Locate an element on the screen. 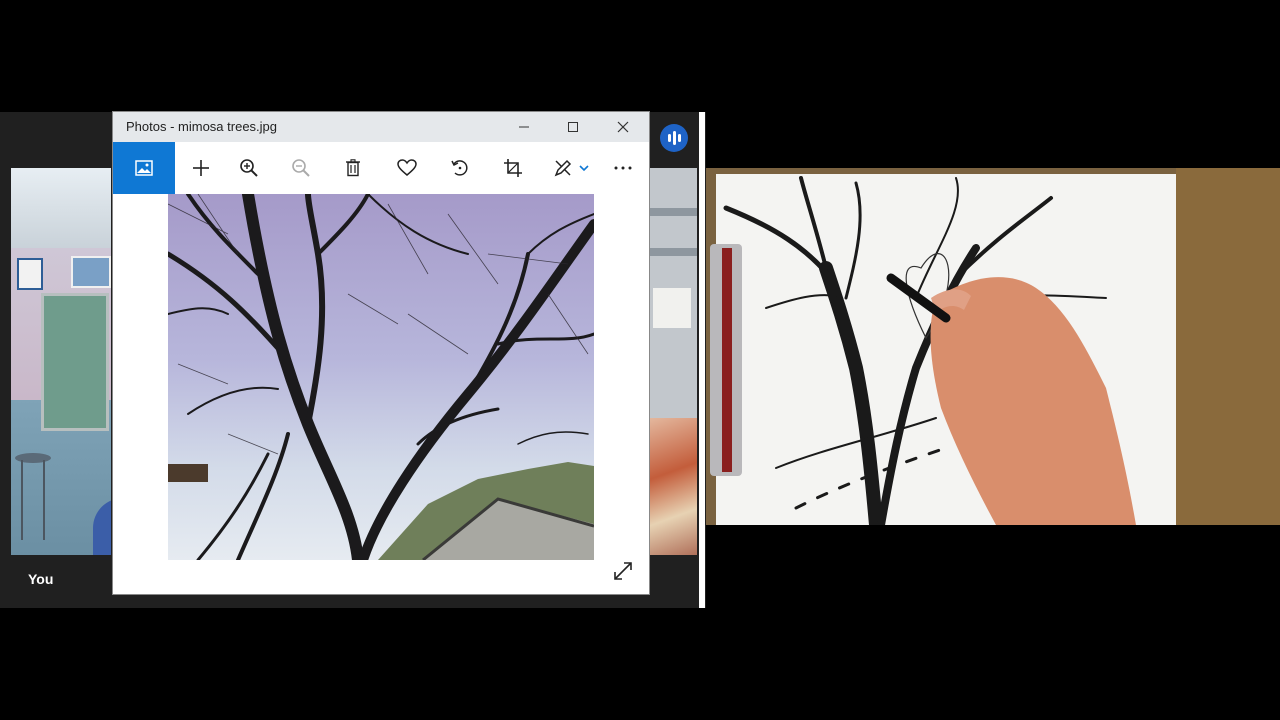  window-title: Photos - mimosa trees.jpg is located at coordinates (202, 126).